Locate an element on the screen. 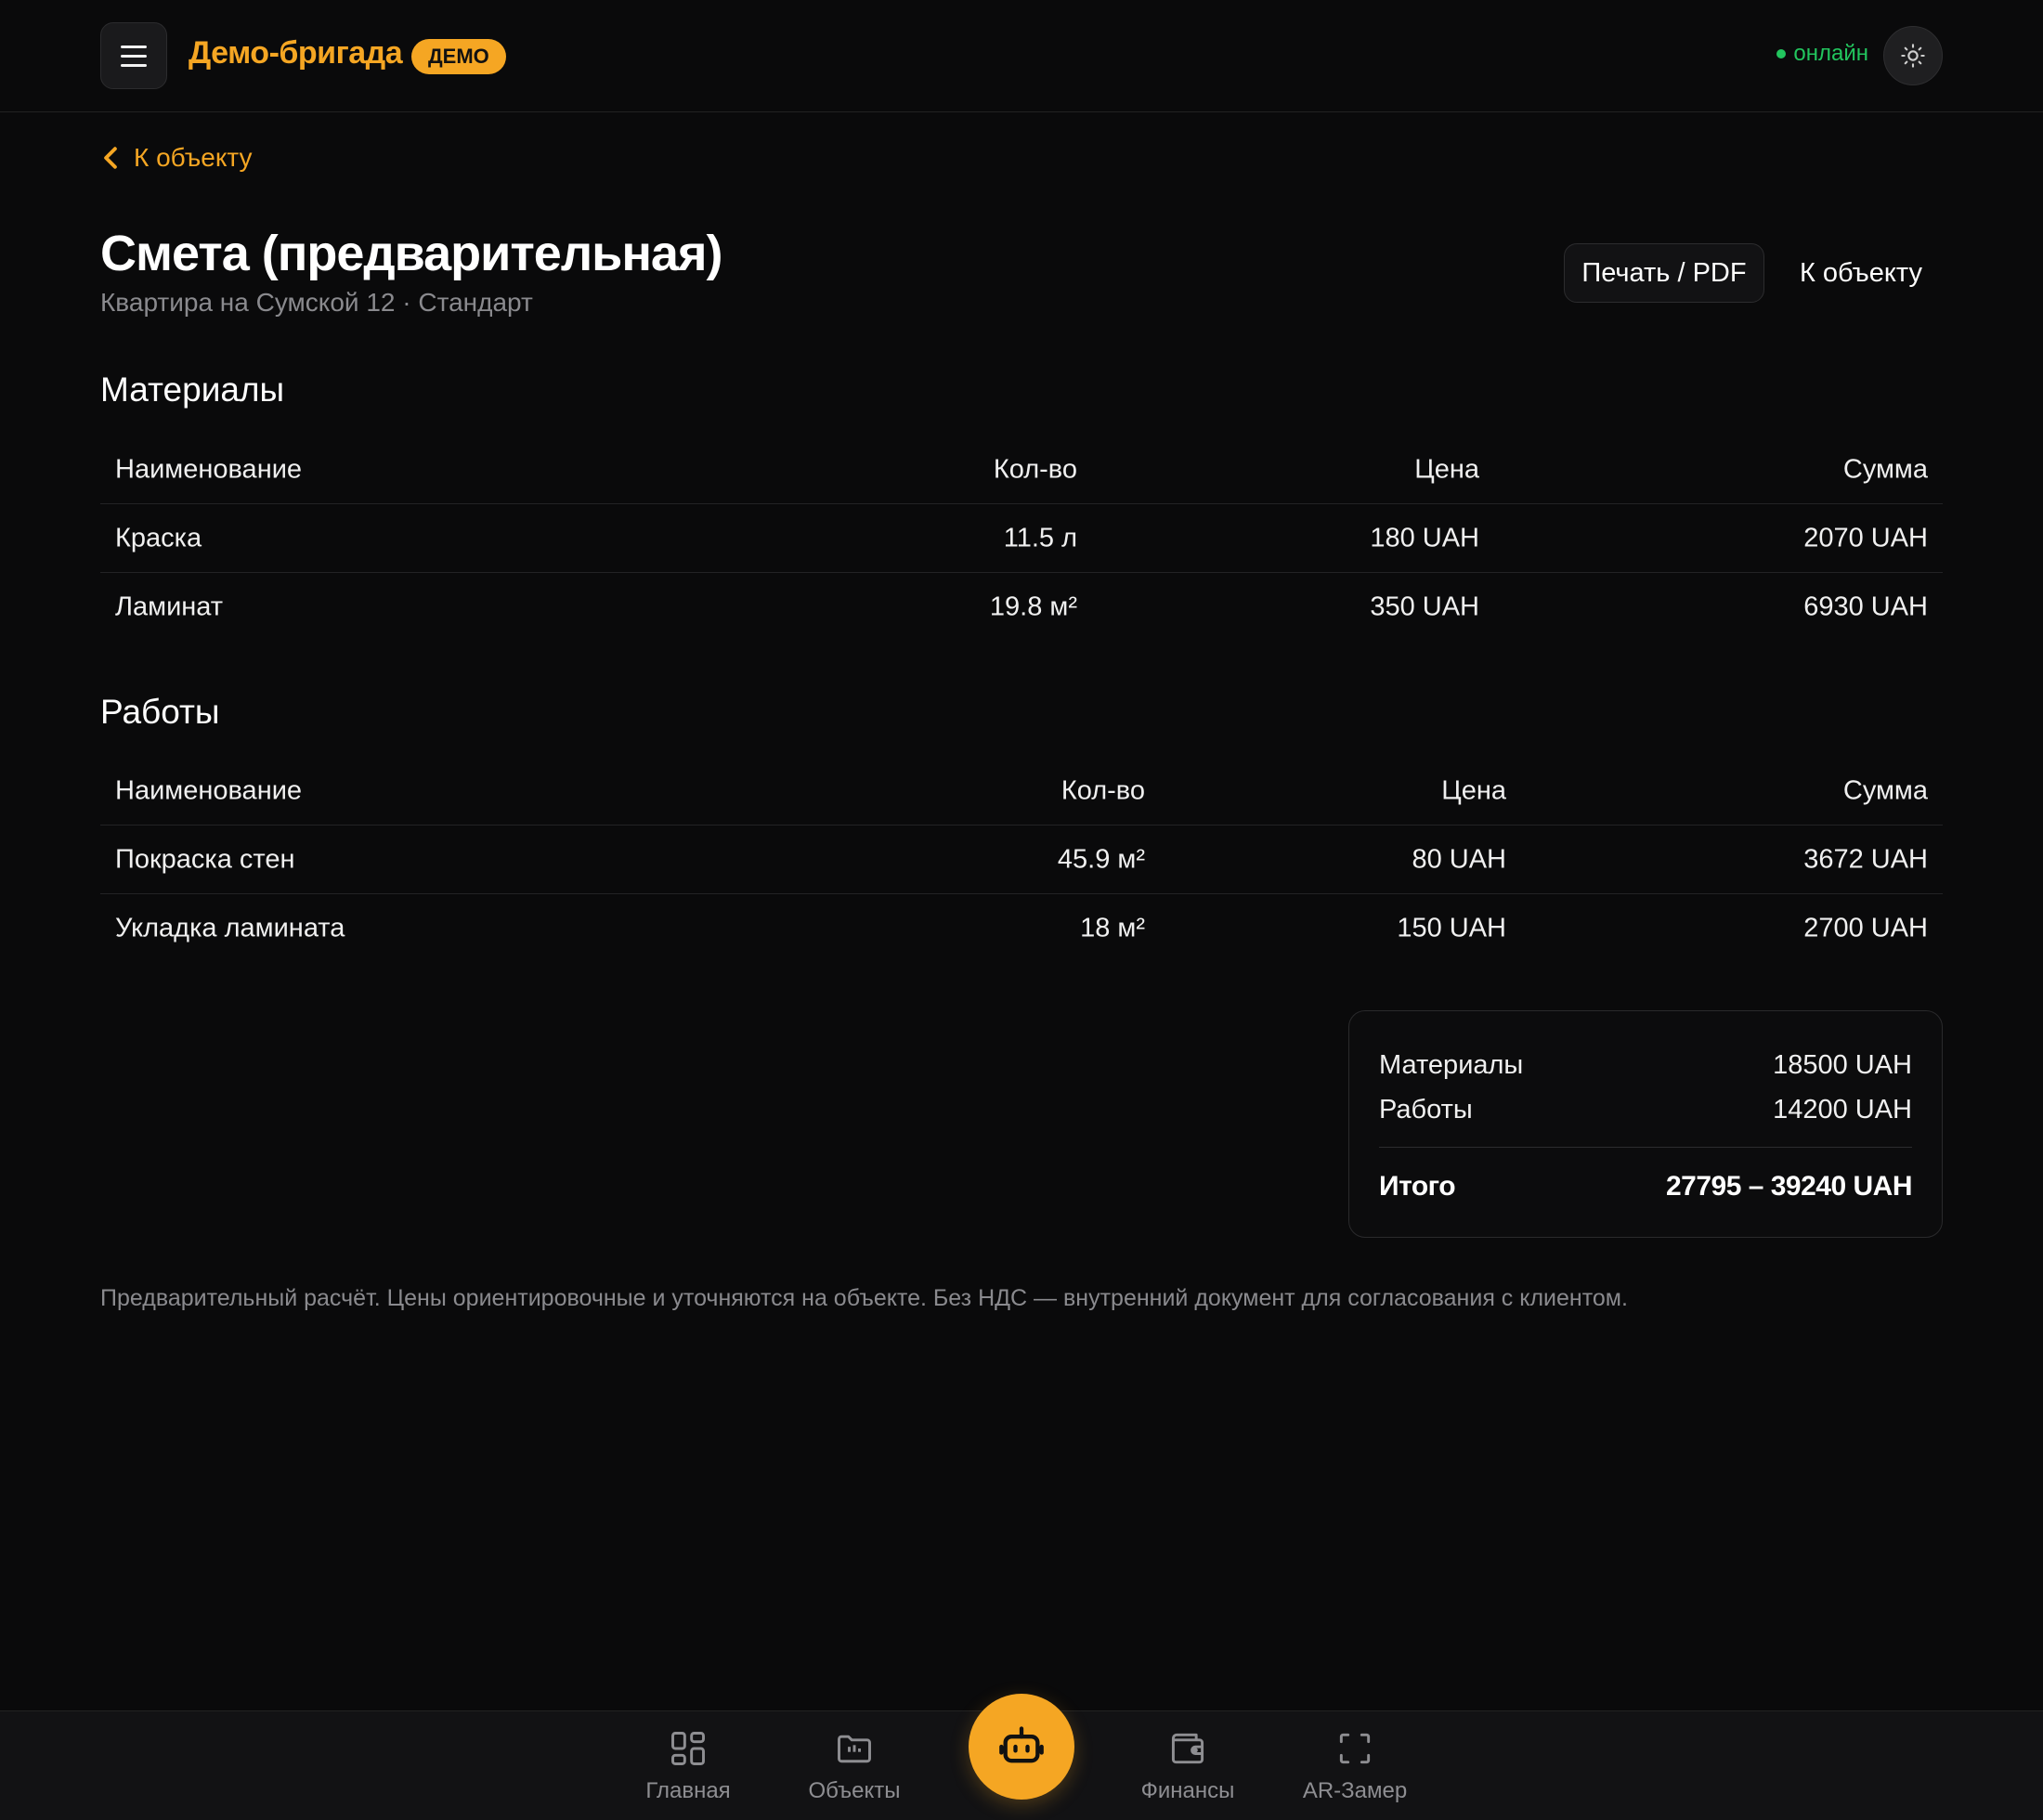  cell-sum: 6930 UAH is located at coordinates (1865, 607).